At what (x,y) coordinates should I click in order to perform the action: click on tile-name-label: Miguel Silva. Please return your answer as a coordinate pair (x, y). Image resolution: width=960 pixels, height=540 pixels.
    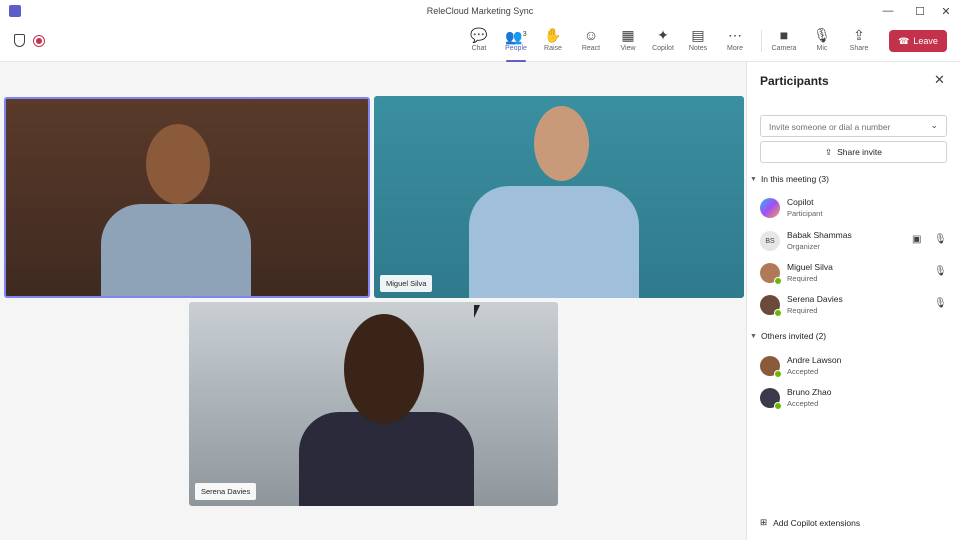
    Looking at the image, I should click on (406, 283).